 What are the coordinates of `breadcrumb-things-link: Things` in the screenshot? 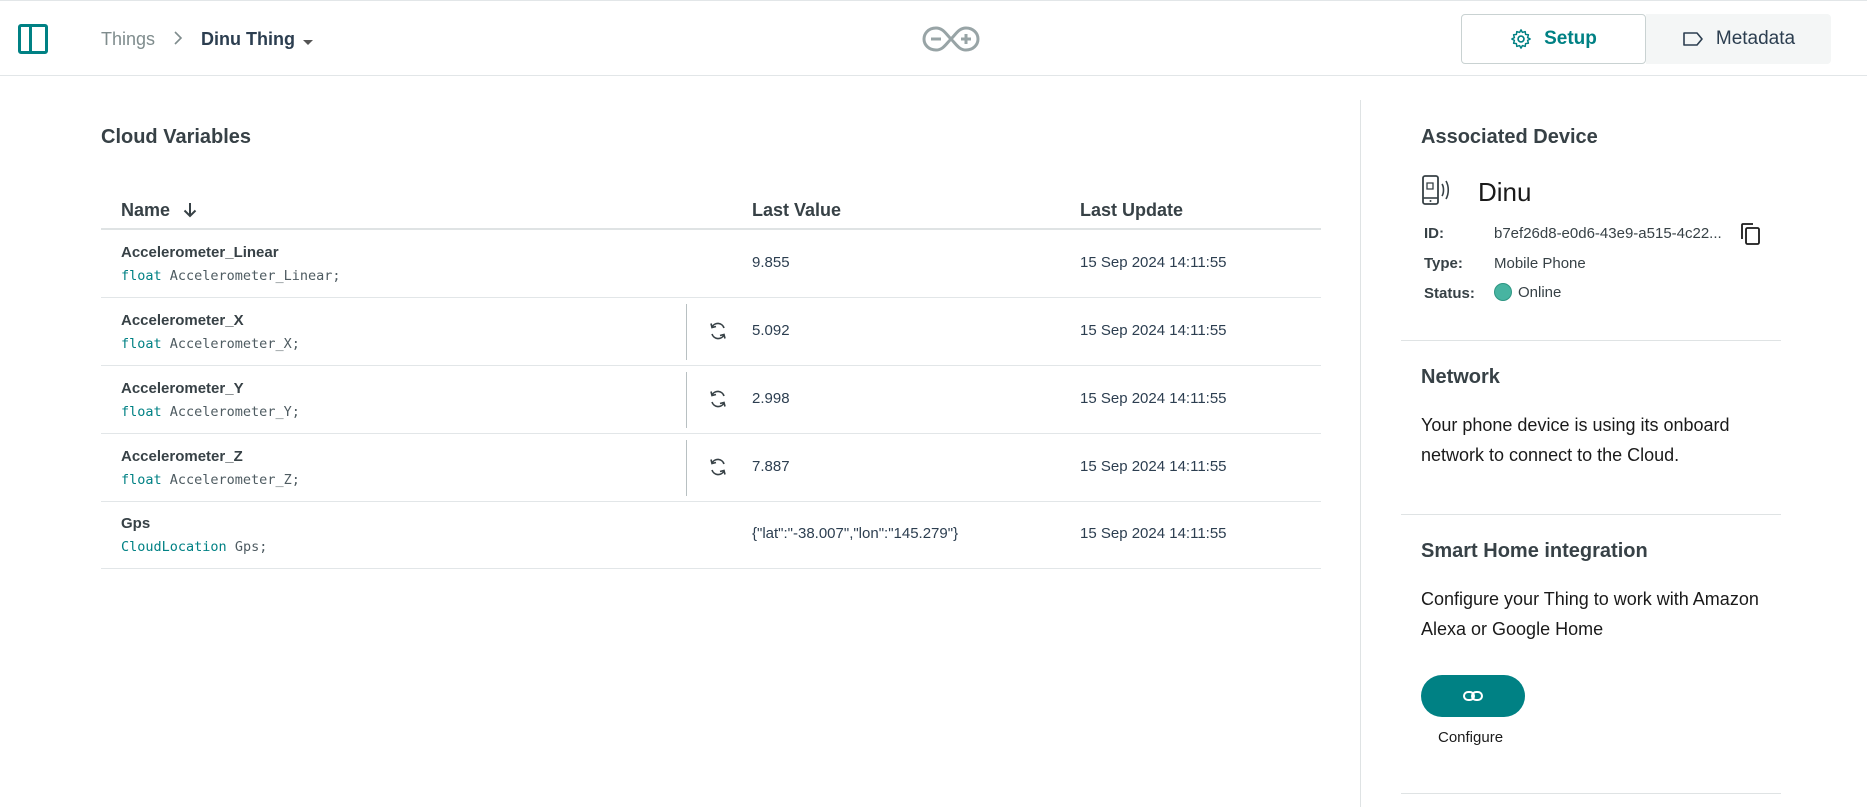 It's located at (128, 39).